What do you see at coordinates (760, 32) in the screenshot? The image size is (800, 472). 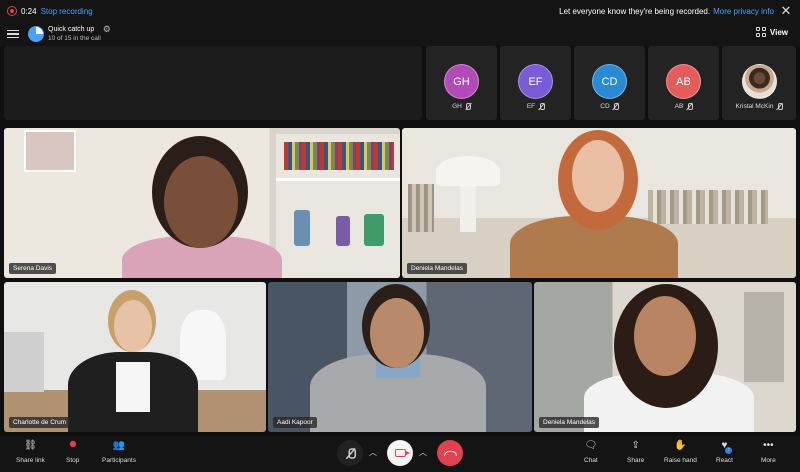 I see `grid-view-icon` at bounding box center [760, 32].